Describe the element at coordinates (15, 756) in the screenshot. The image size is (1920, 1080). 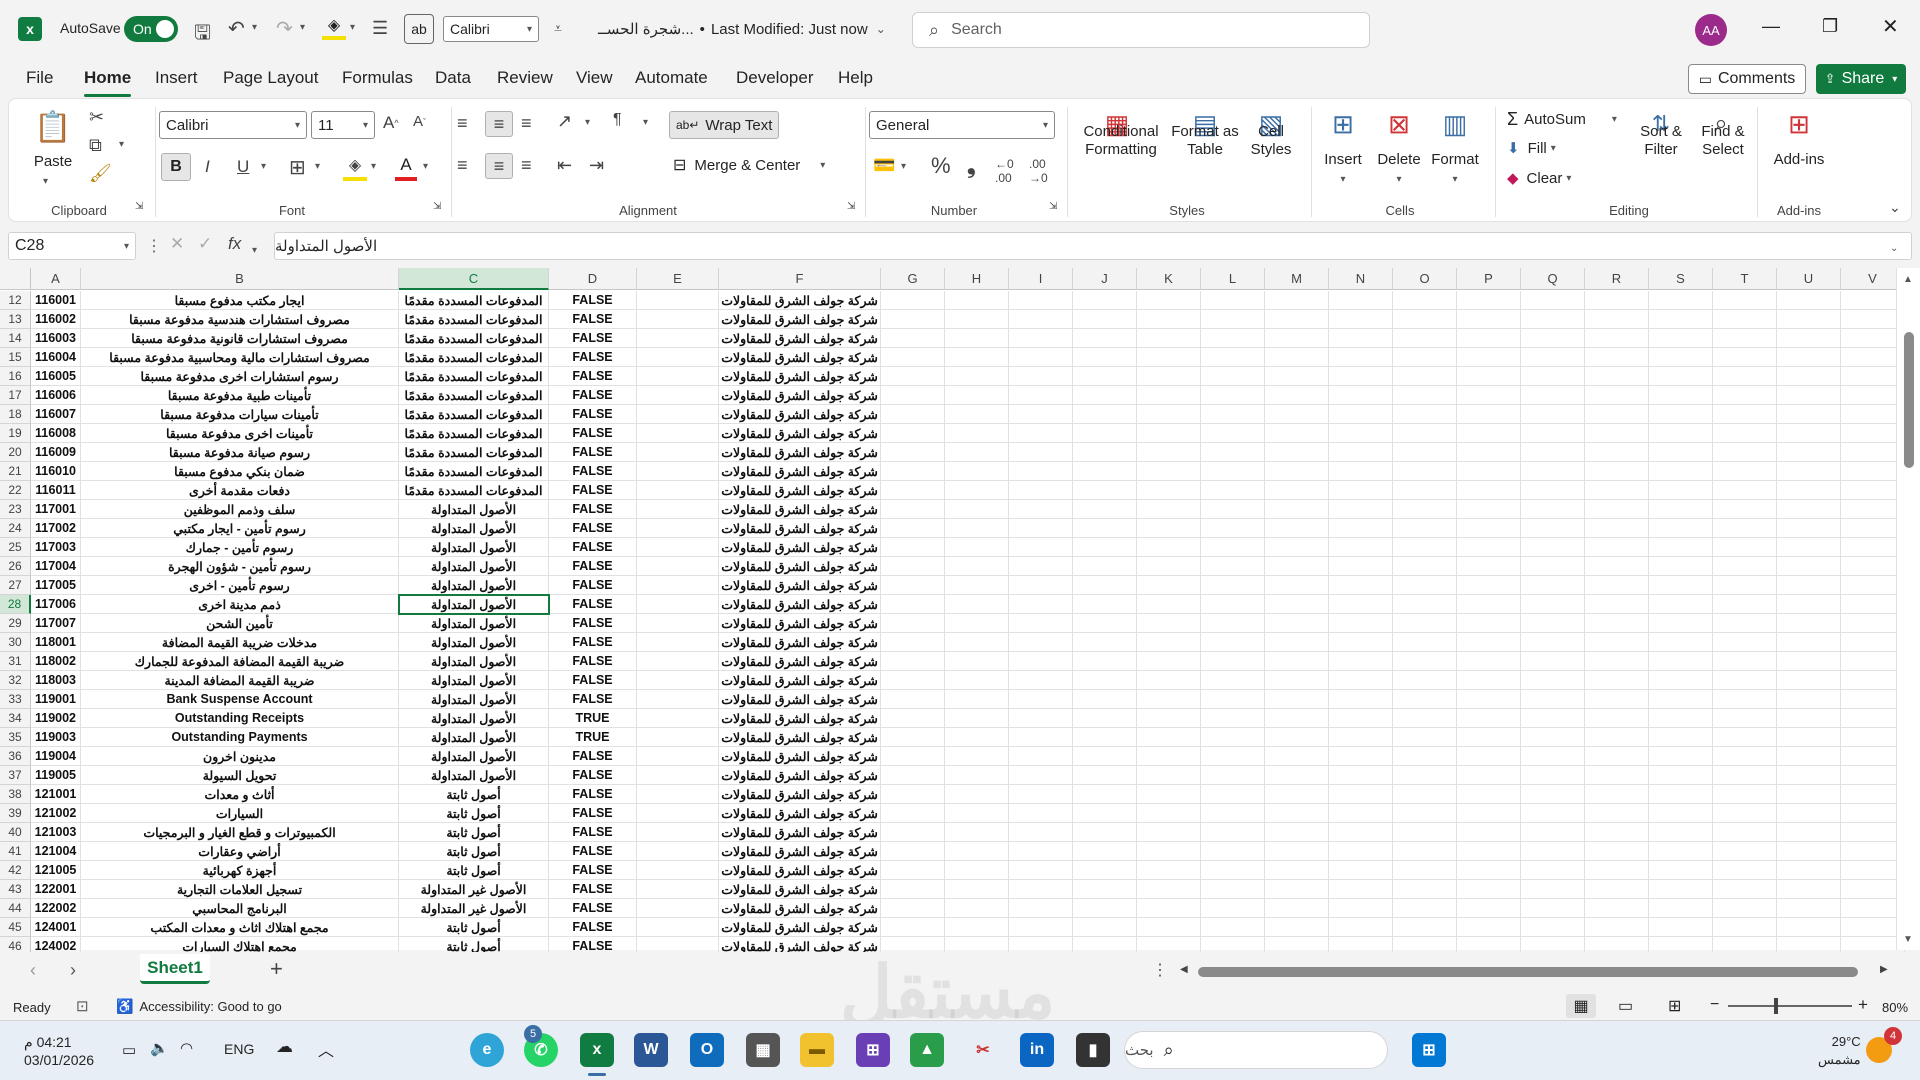
I see `row-header: 36` at that location.